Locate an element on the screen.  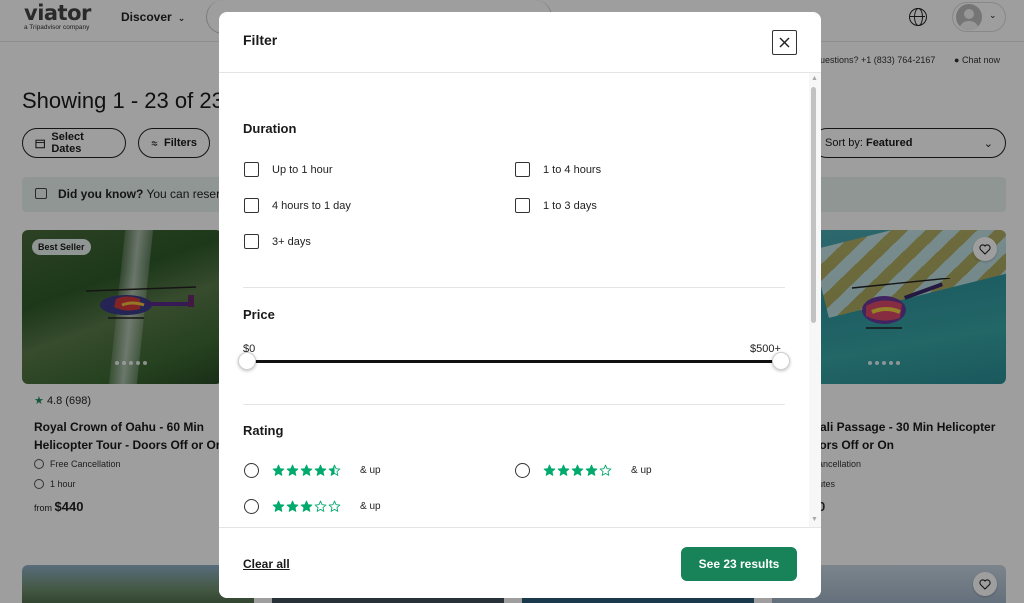
option-label: Up to 1 hour is located at coordinates (302, 169).